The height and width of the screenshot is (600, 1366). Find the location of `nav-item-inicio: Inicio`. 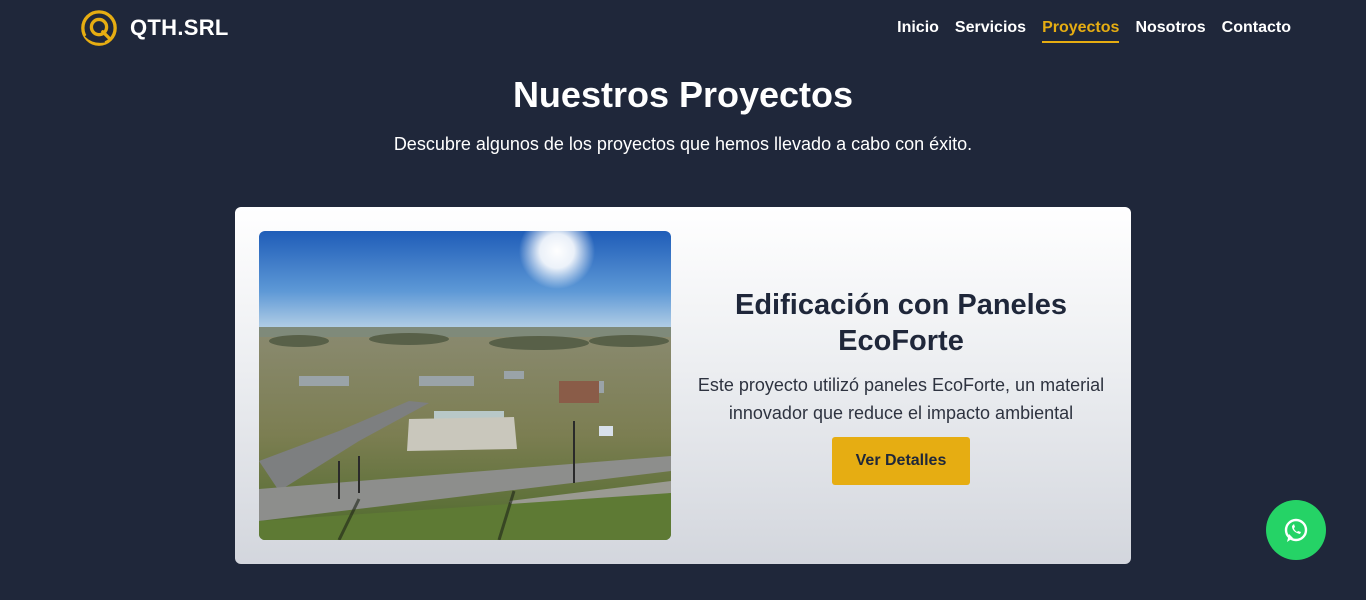

nav-item-inicio: Inicio is located at coordinates (918, 30).